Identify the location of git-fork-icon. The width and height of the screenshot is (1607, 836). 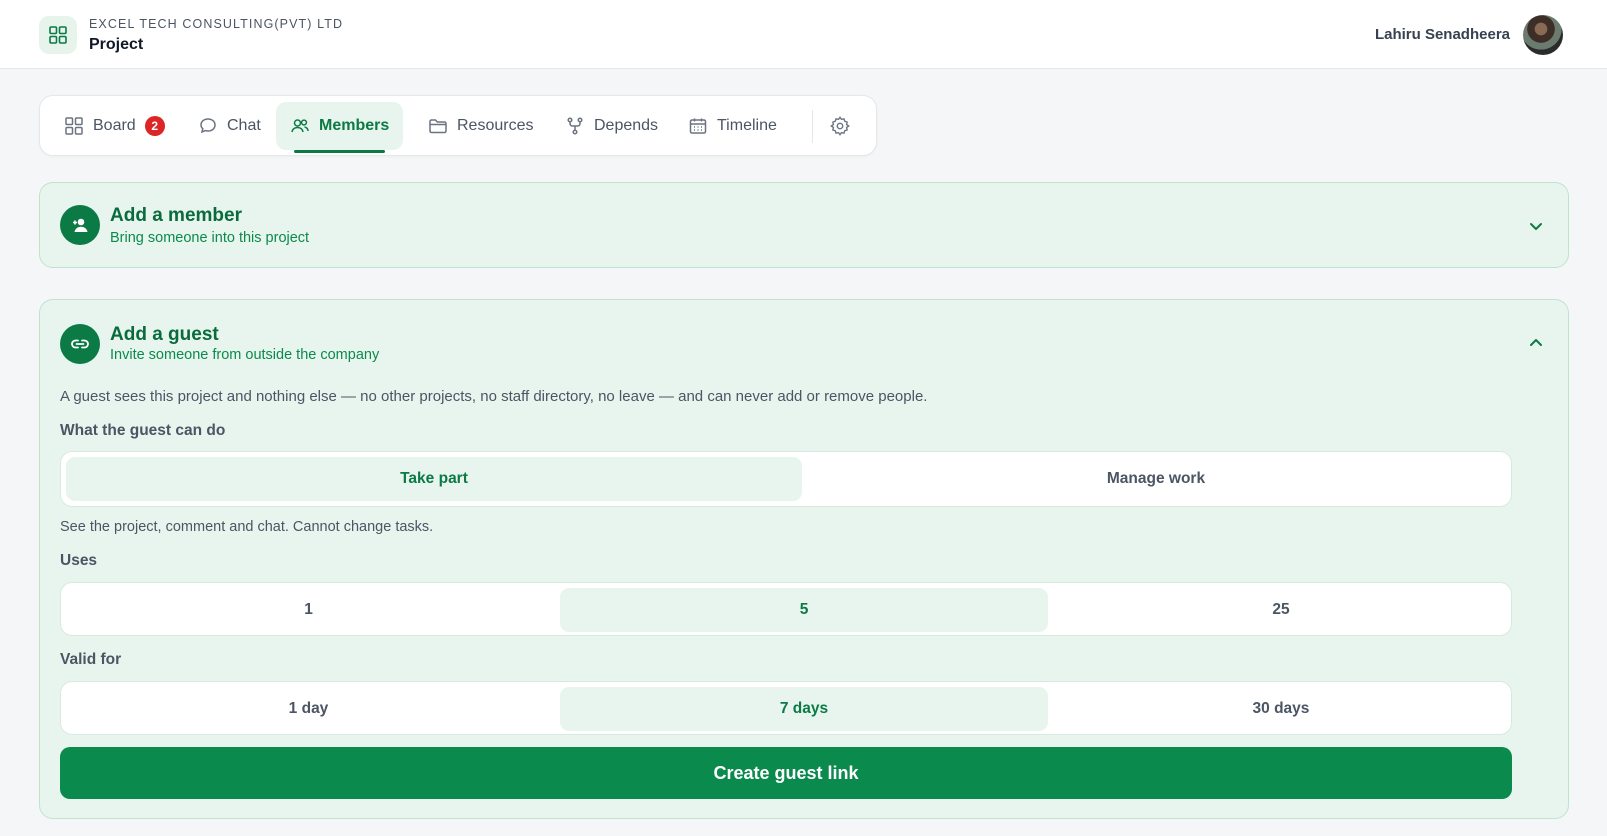
(575, 126).